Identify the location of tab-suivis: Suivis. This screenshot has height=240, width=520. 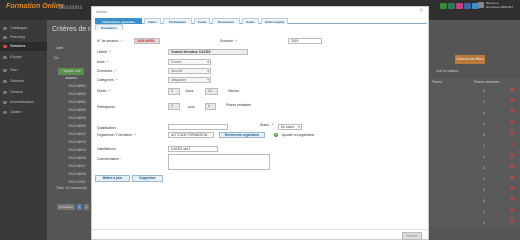
(250, 21).